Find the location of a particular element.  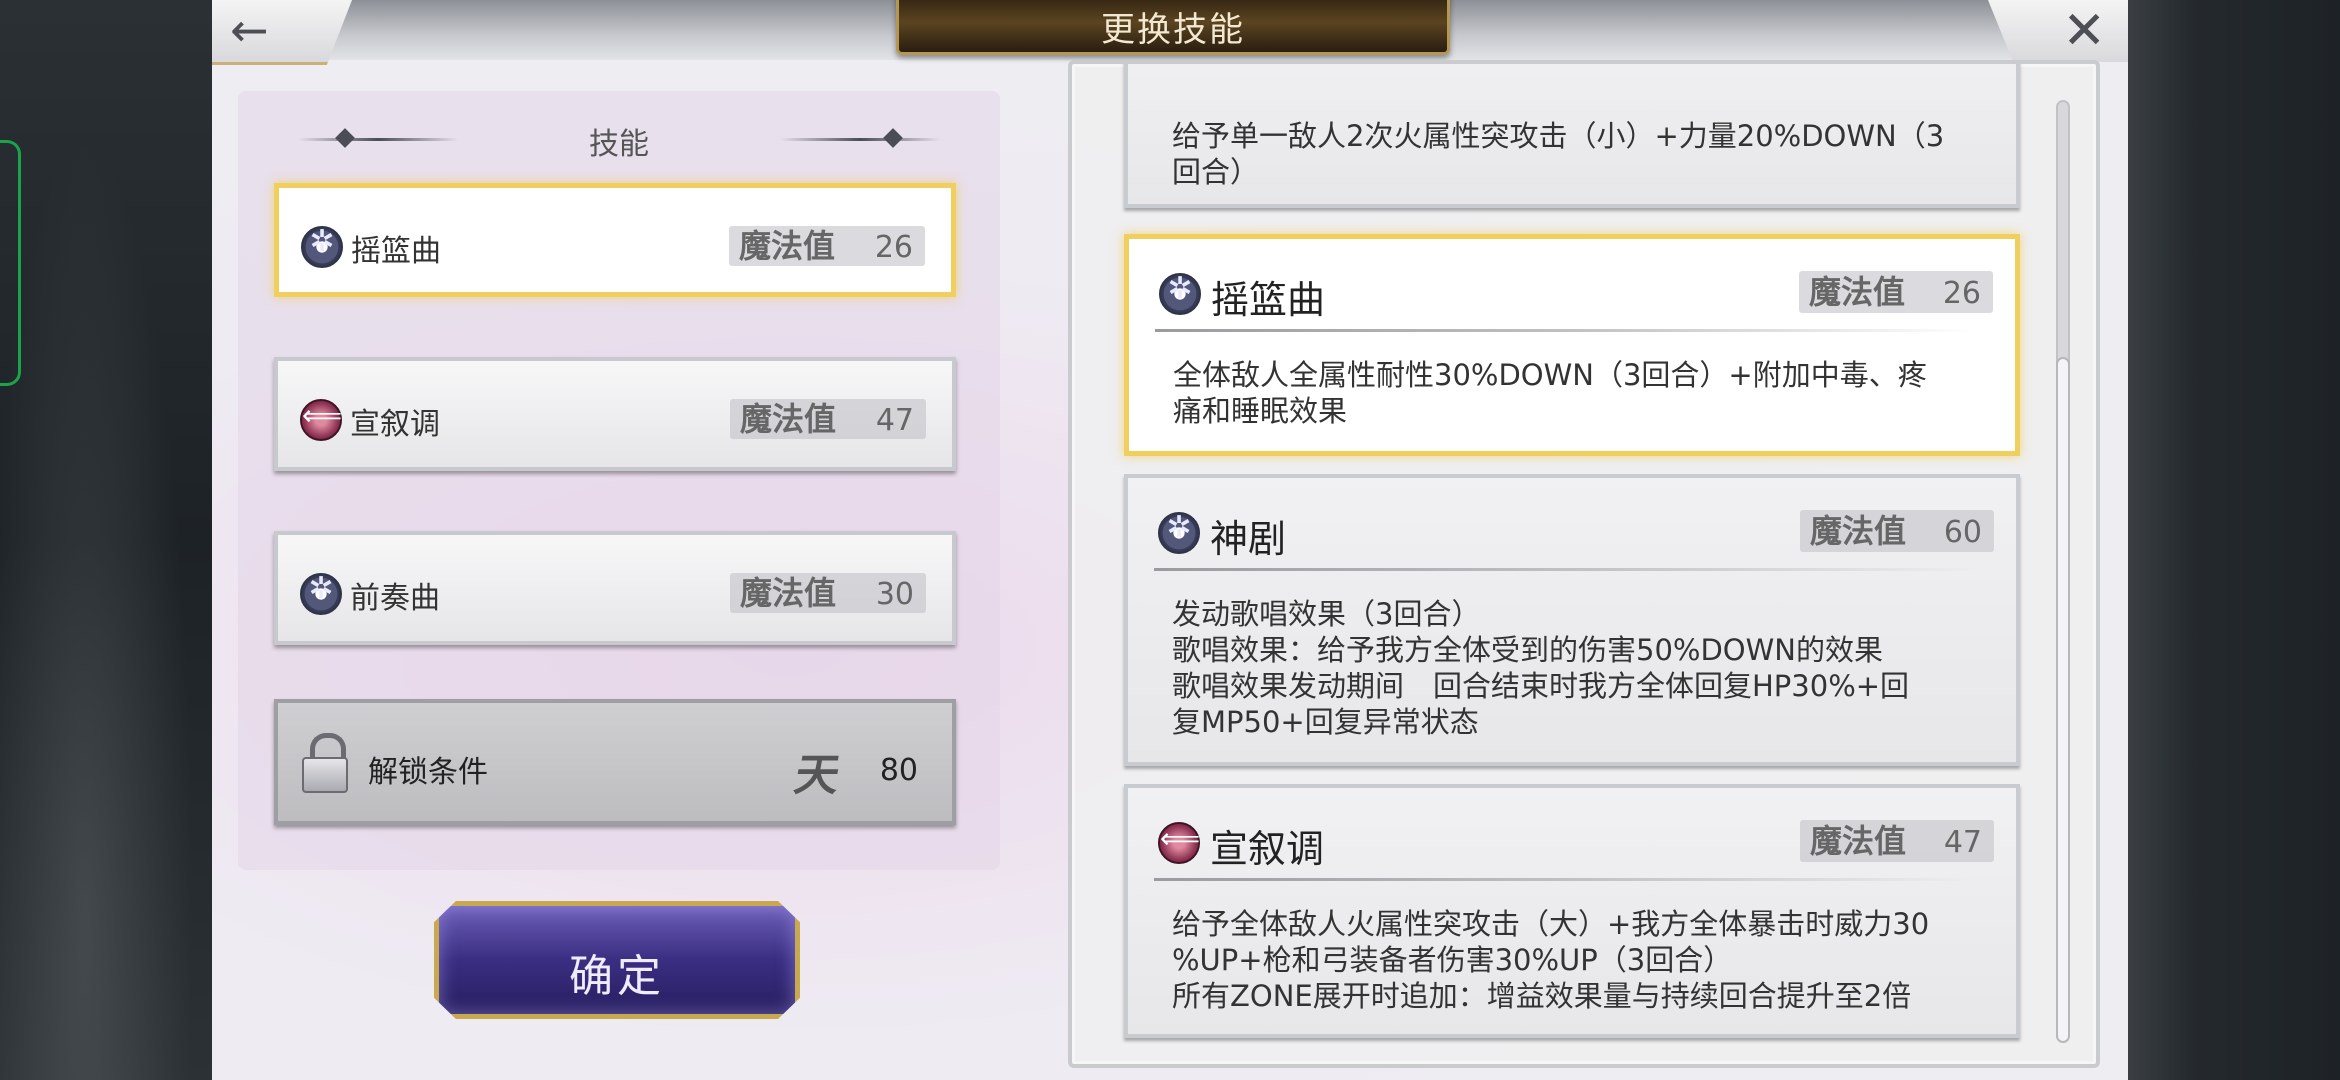

mp-value: 60 is located at coordinates (1962, 532).